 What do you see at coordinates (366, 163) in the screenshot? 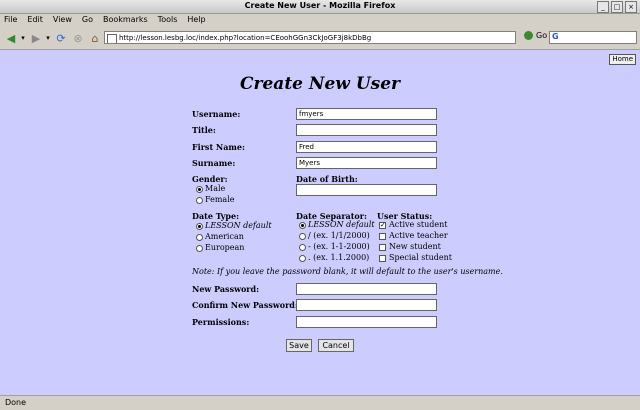
I see `surname-input: Myers` at bounding box center [366, 163].